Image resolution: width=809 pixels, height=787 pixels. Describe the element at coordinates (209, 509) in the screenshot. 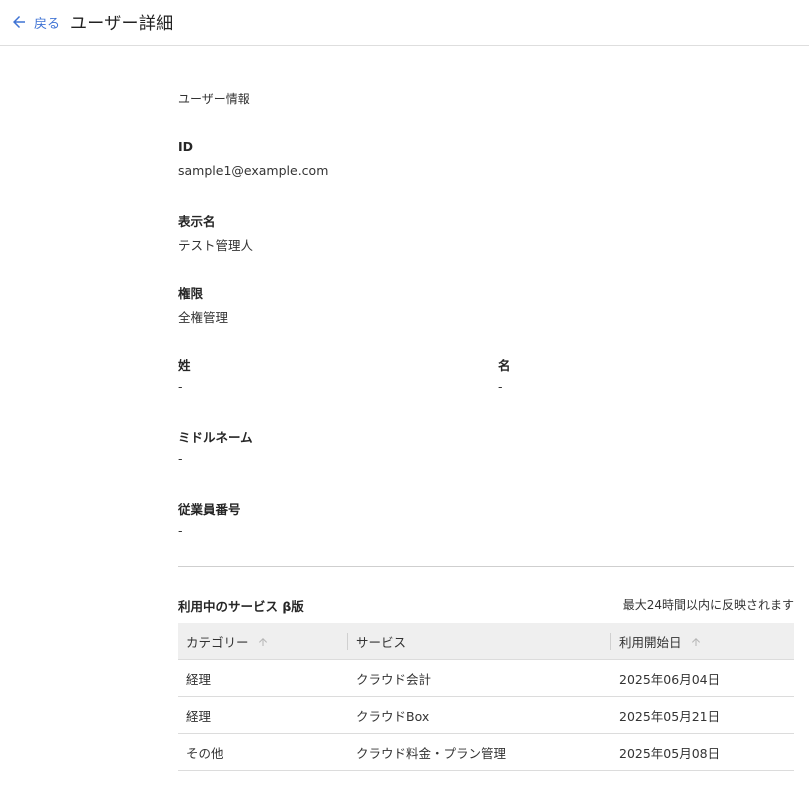

I see `employee-number-label: 従業員番号` at that location.